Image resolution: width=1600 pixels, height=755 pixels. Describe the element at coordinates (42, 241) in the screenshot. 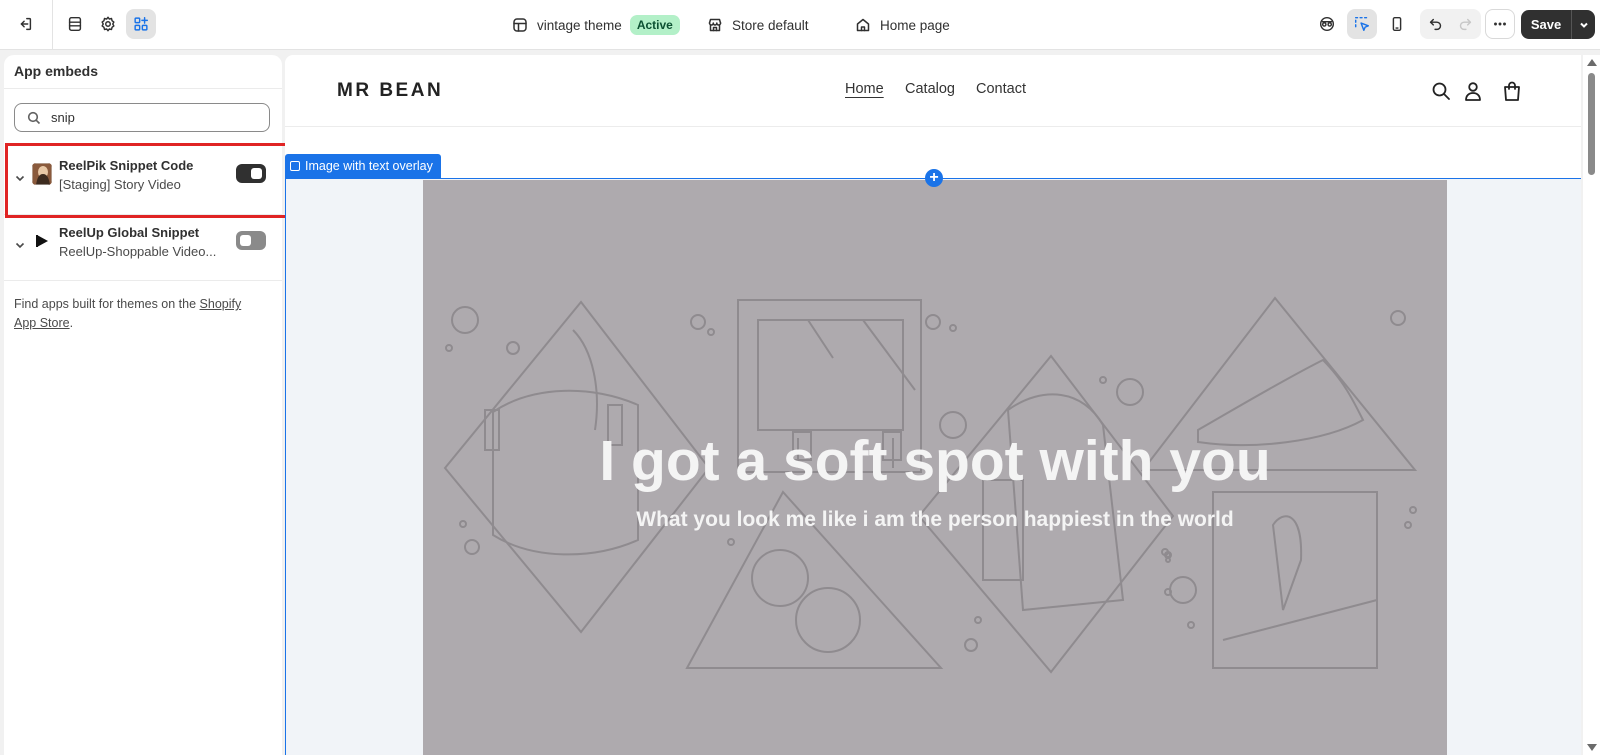

I see `reelup-app-icon` at that location.